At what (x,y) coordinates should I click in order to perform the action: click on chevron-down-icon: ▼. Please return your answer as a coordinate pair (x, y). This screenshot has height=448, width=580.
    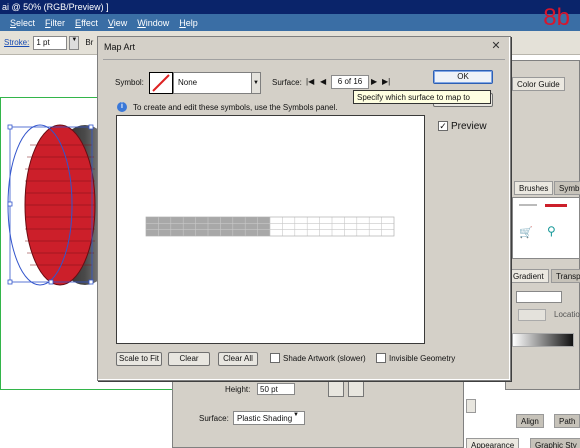
    Looking at the image, I should click on (256, 83).